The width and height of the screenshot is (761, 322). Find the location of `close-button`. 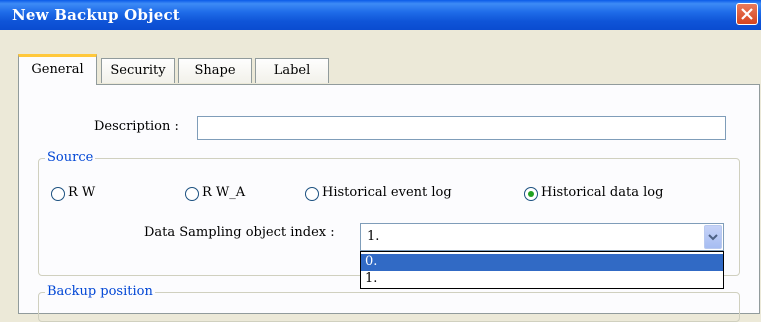

close-button is located at coordinates (747, 14).